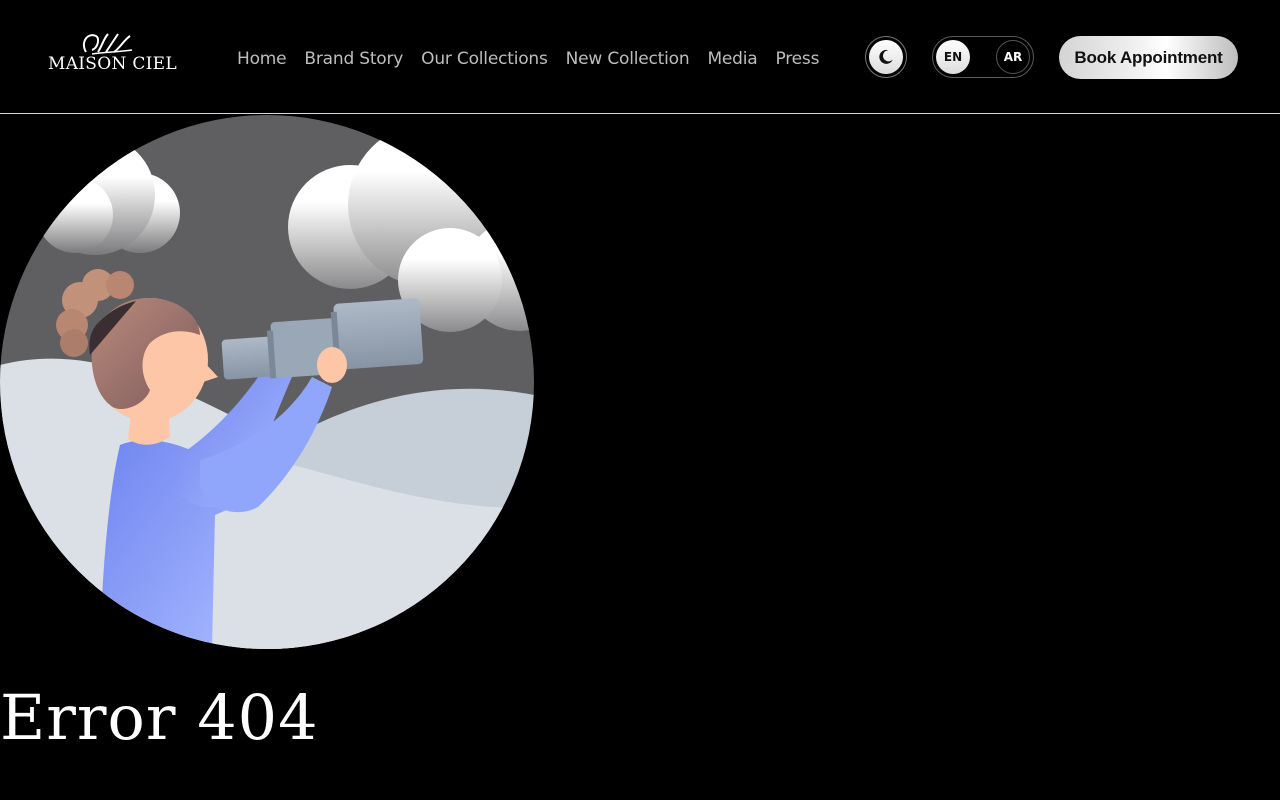 This screenshot has width=1280, height=800. I want to click on nav-press: Press, so click(798, 59).